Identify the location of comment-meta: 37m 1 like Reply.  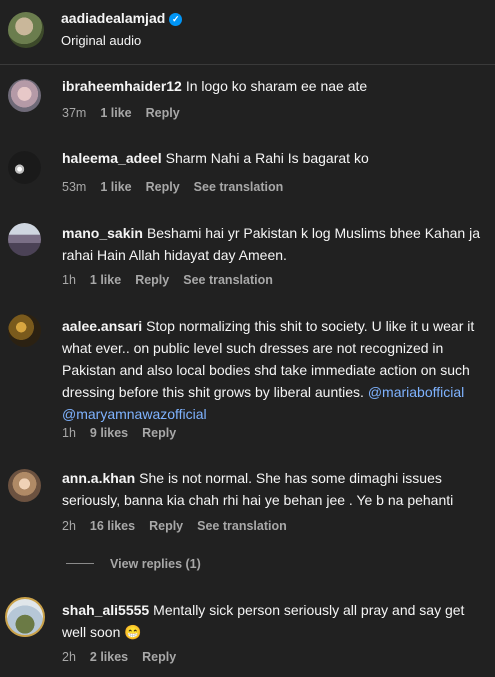
(128, 113).